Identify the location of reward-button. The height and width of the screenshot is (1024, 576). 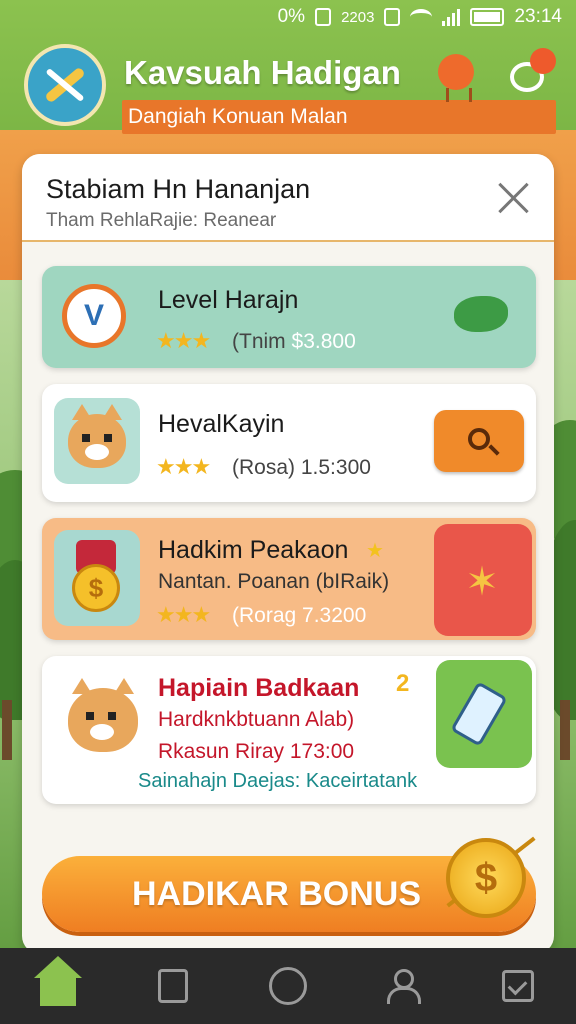
(484, 714).